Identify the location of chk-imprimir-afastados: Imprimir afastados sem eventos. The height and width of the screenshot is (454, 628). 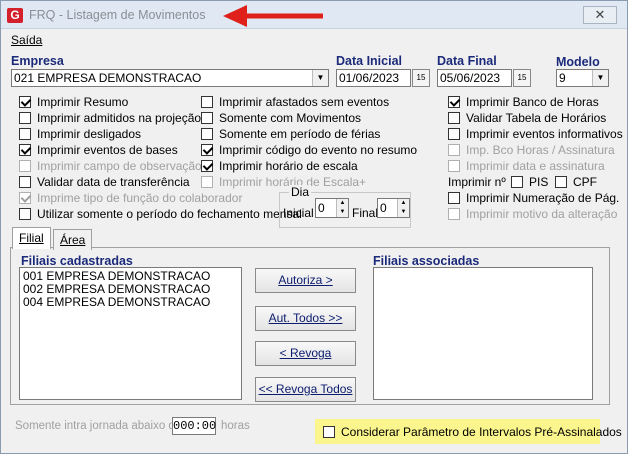
(295, 102).